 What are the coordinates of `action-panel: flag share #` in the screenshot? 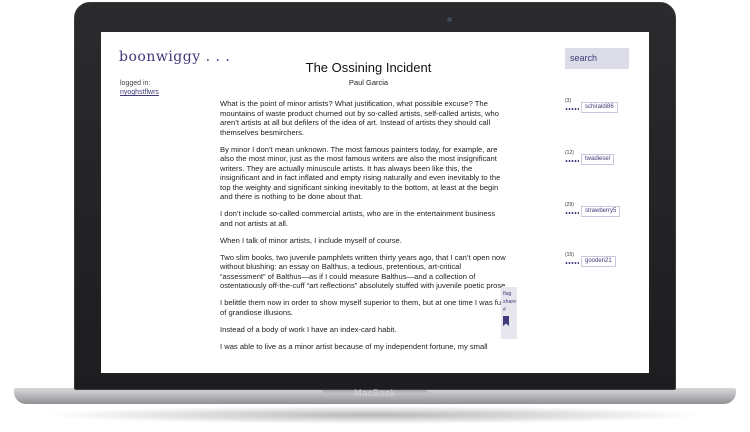 It's located at (509, 313).